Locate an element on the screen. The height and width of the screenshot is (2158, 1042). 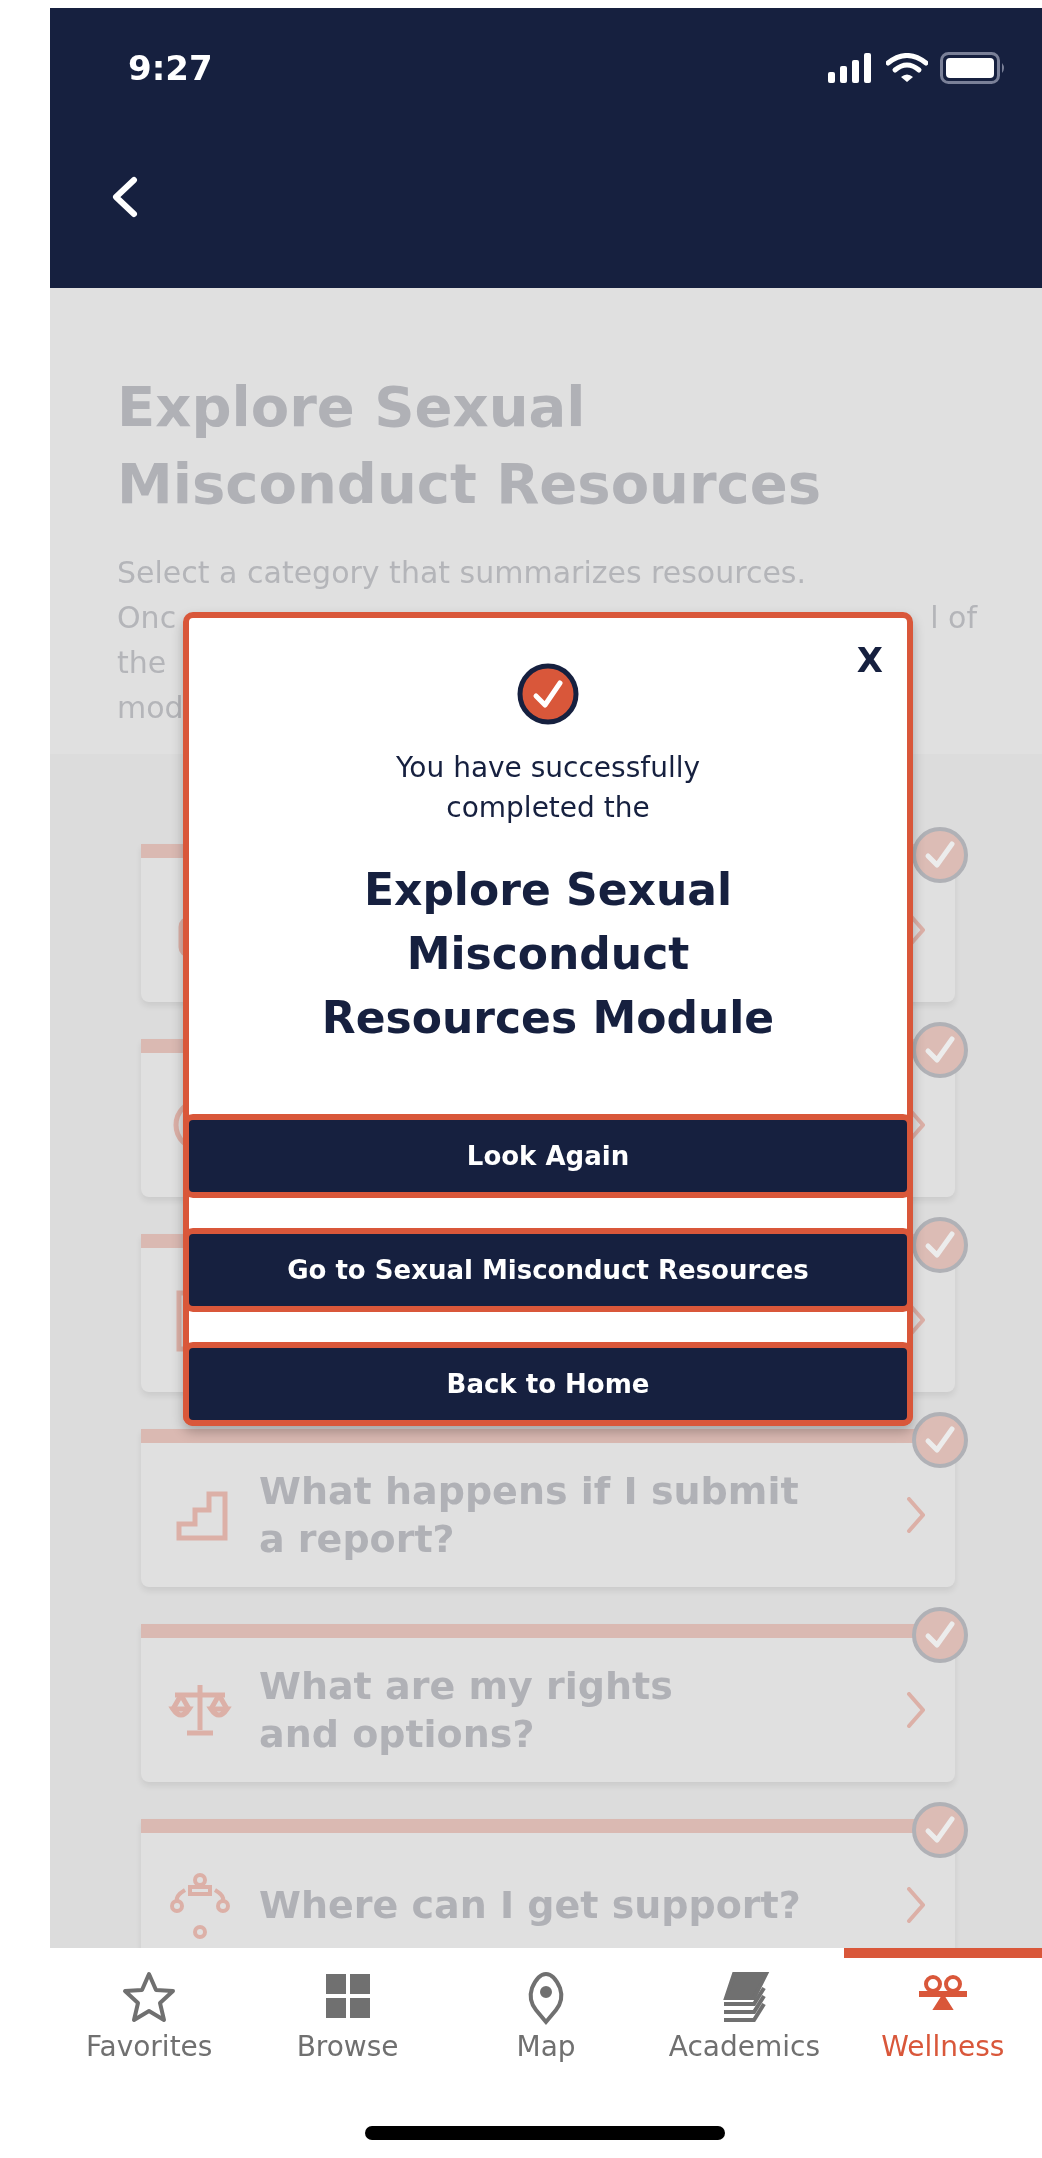
back-button is located at coordinates (125, 197).